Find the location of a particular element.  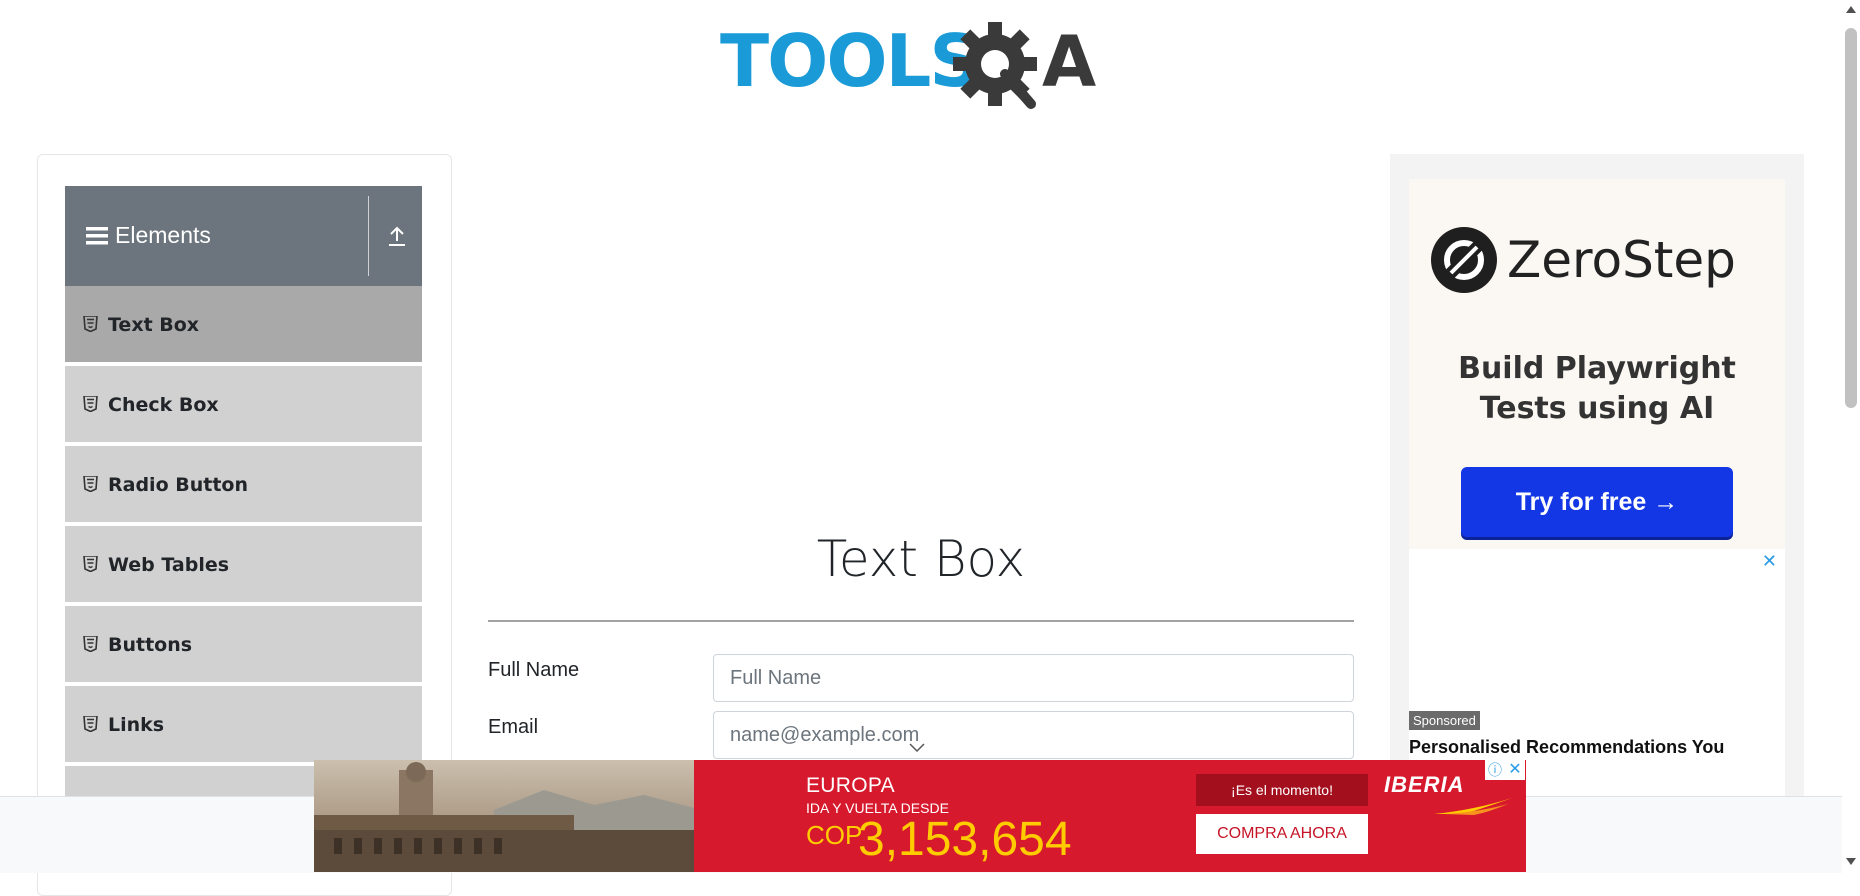

recommendation-text: Personalised Recommendations You is located at coordinates (1566, 747).